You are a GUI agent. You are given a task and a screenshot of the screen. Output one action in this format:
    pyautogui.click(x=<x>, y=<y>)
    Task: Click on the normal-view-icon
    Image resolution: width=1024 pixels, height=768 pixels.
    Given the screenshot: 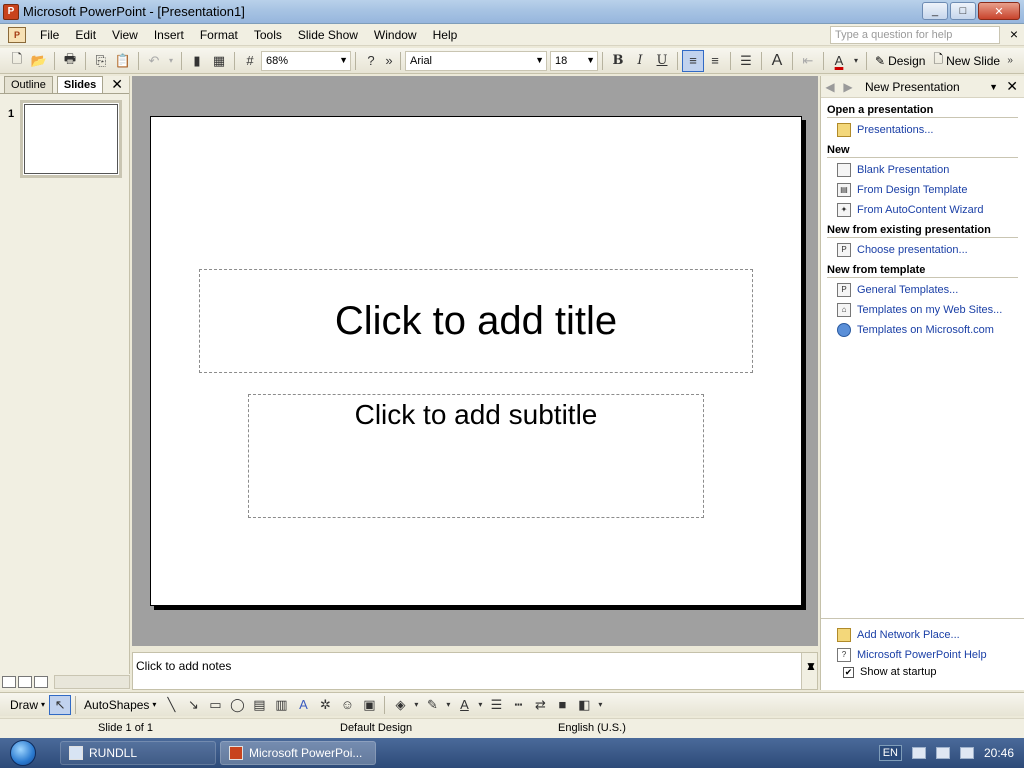 What is the action you would take?
    pyautogui.click(x=9, y=682)
    